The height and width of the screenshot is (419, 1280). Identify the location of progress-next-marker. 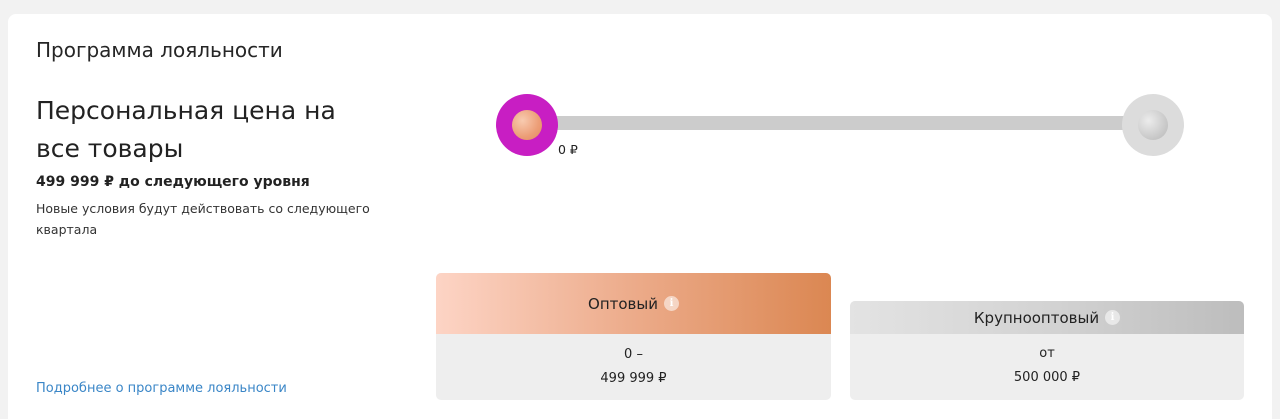
(1153, 125).